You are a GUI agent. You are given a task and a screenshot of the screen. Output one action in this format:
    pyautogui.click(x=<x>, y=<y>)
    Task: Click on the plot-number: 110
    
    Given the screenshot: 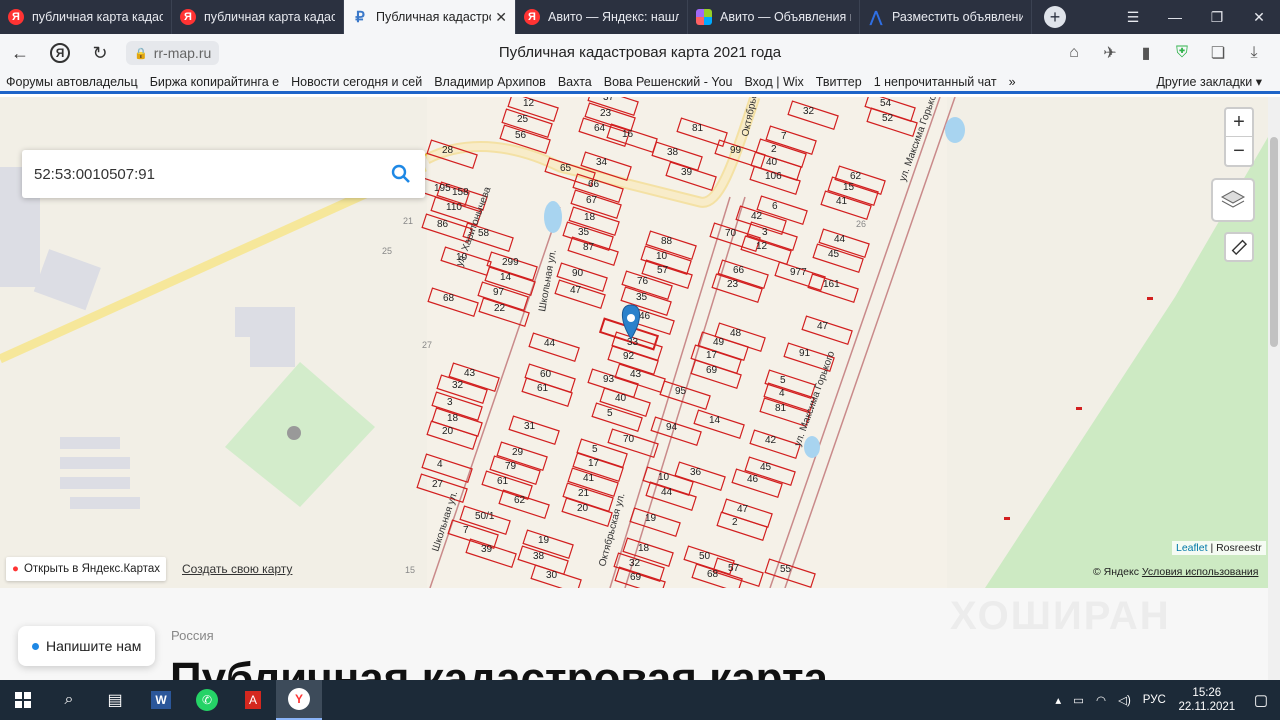 What is the action you would take?
    pyautogui.click(x=454, y=207)
    